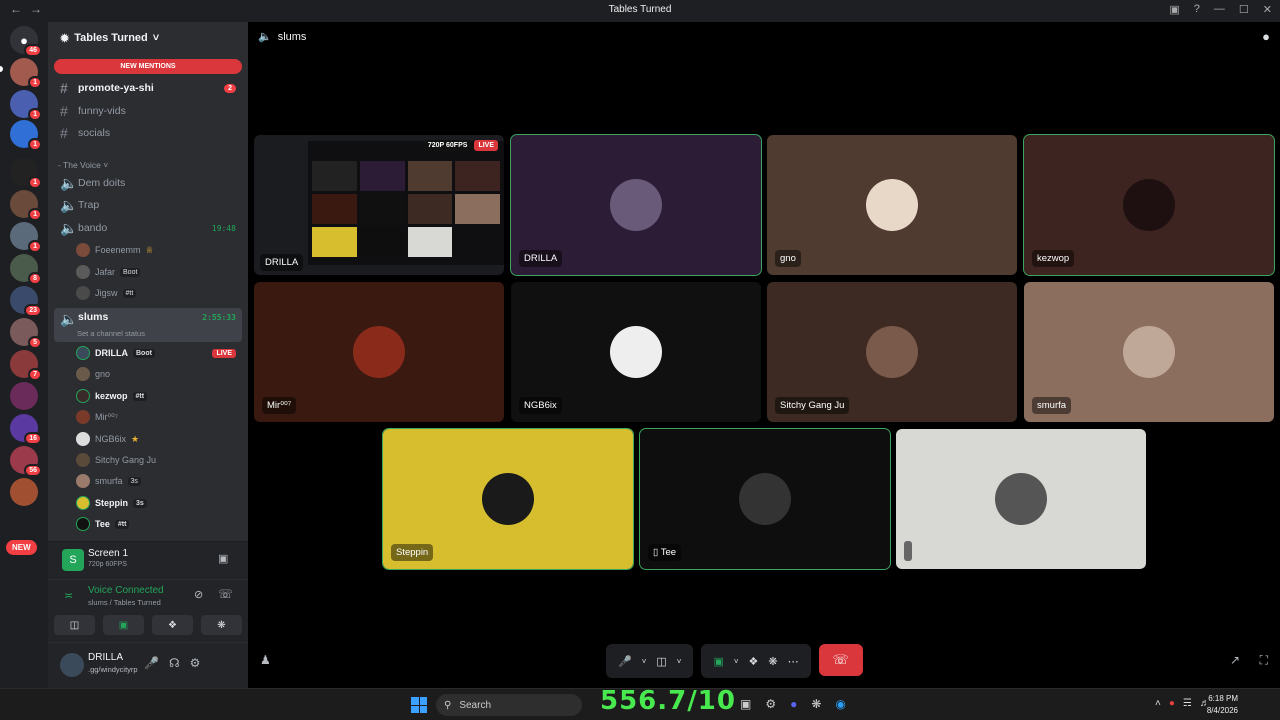 The height and width of the screenshot is (720, 1280). Describe the element at coordinates (892, 352) in the screenshot. I see `participant-tile: Sitchy Gang Ju` at that location.